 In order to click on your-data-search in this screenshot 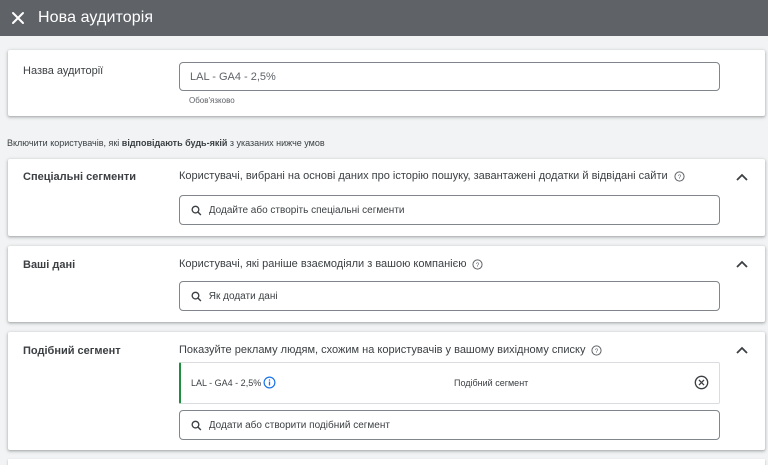, I will do `click(449, 296)`.